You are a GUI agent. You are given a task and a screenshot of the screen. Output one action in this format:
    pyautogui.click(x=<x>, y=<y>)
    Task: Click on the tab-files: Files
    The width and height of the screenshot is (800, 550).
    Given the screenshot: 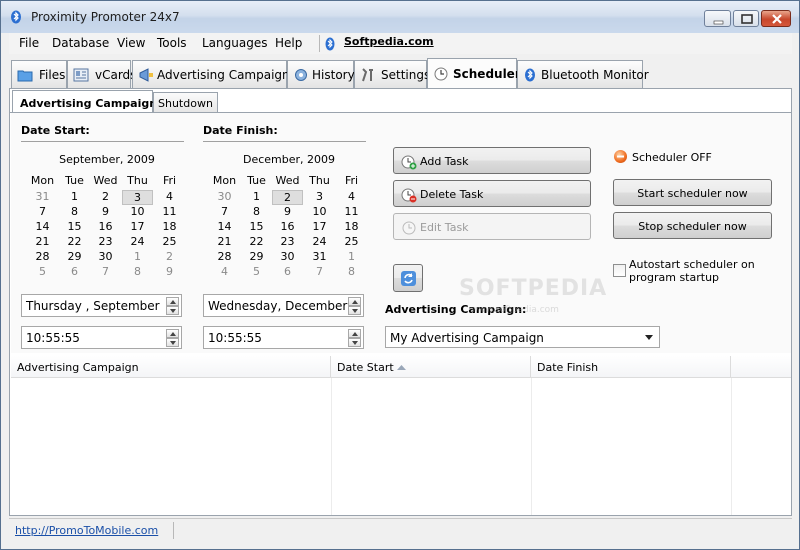 What is the action you would take?
    pyautogui.click(x=39, y=74)
    